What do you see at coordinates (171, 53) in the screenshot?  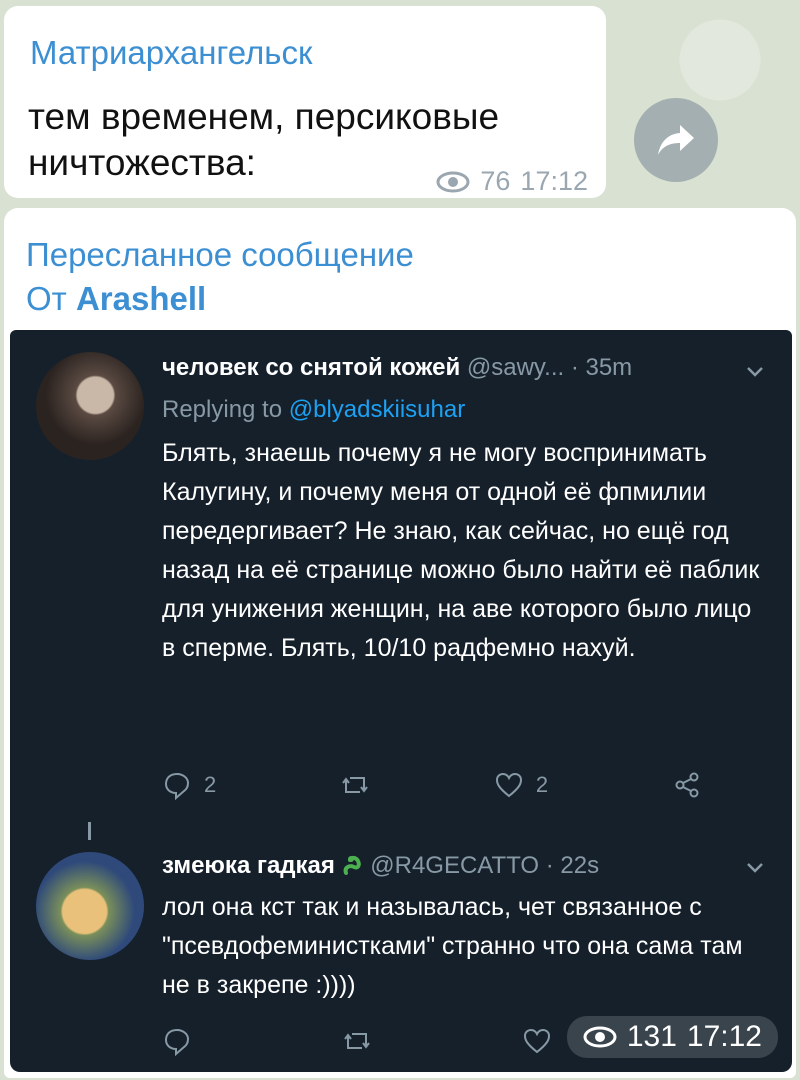 I see `channel-name: Матриархангельск` at bounding box center [171, 53].